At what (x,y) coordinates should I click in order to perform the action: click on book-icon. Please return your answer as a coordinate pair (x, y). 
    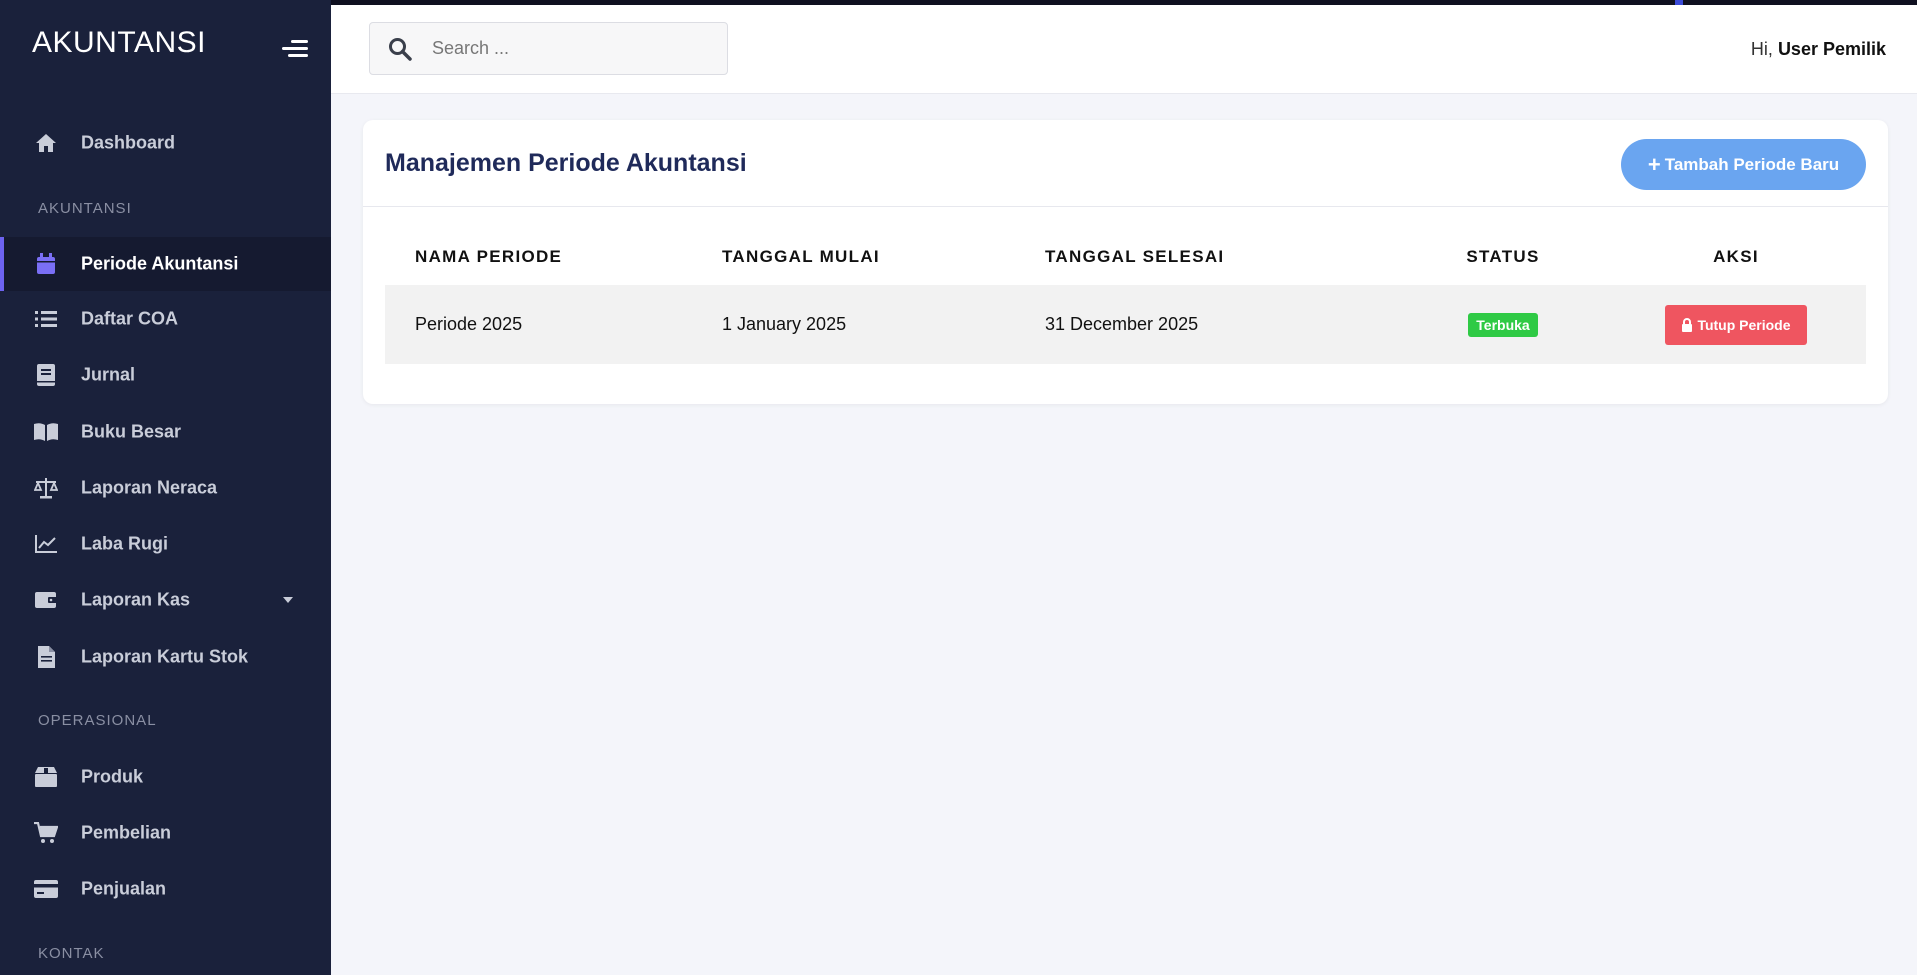
    Looking at the image, I should click on (46, 375).